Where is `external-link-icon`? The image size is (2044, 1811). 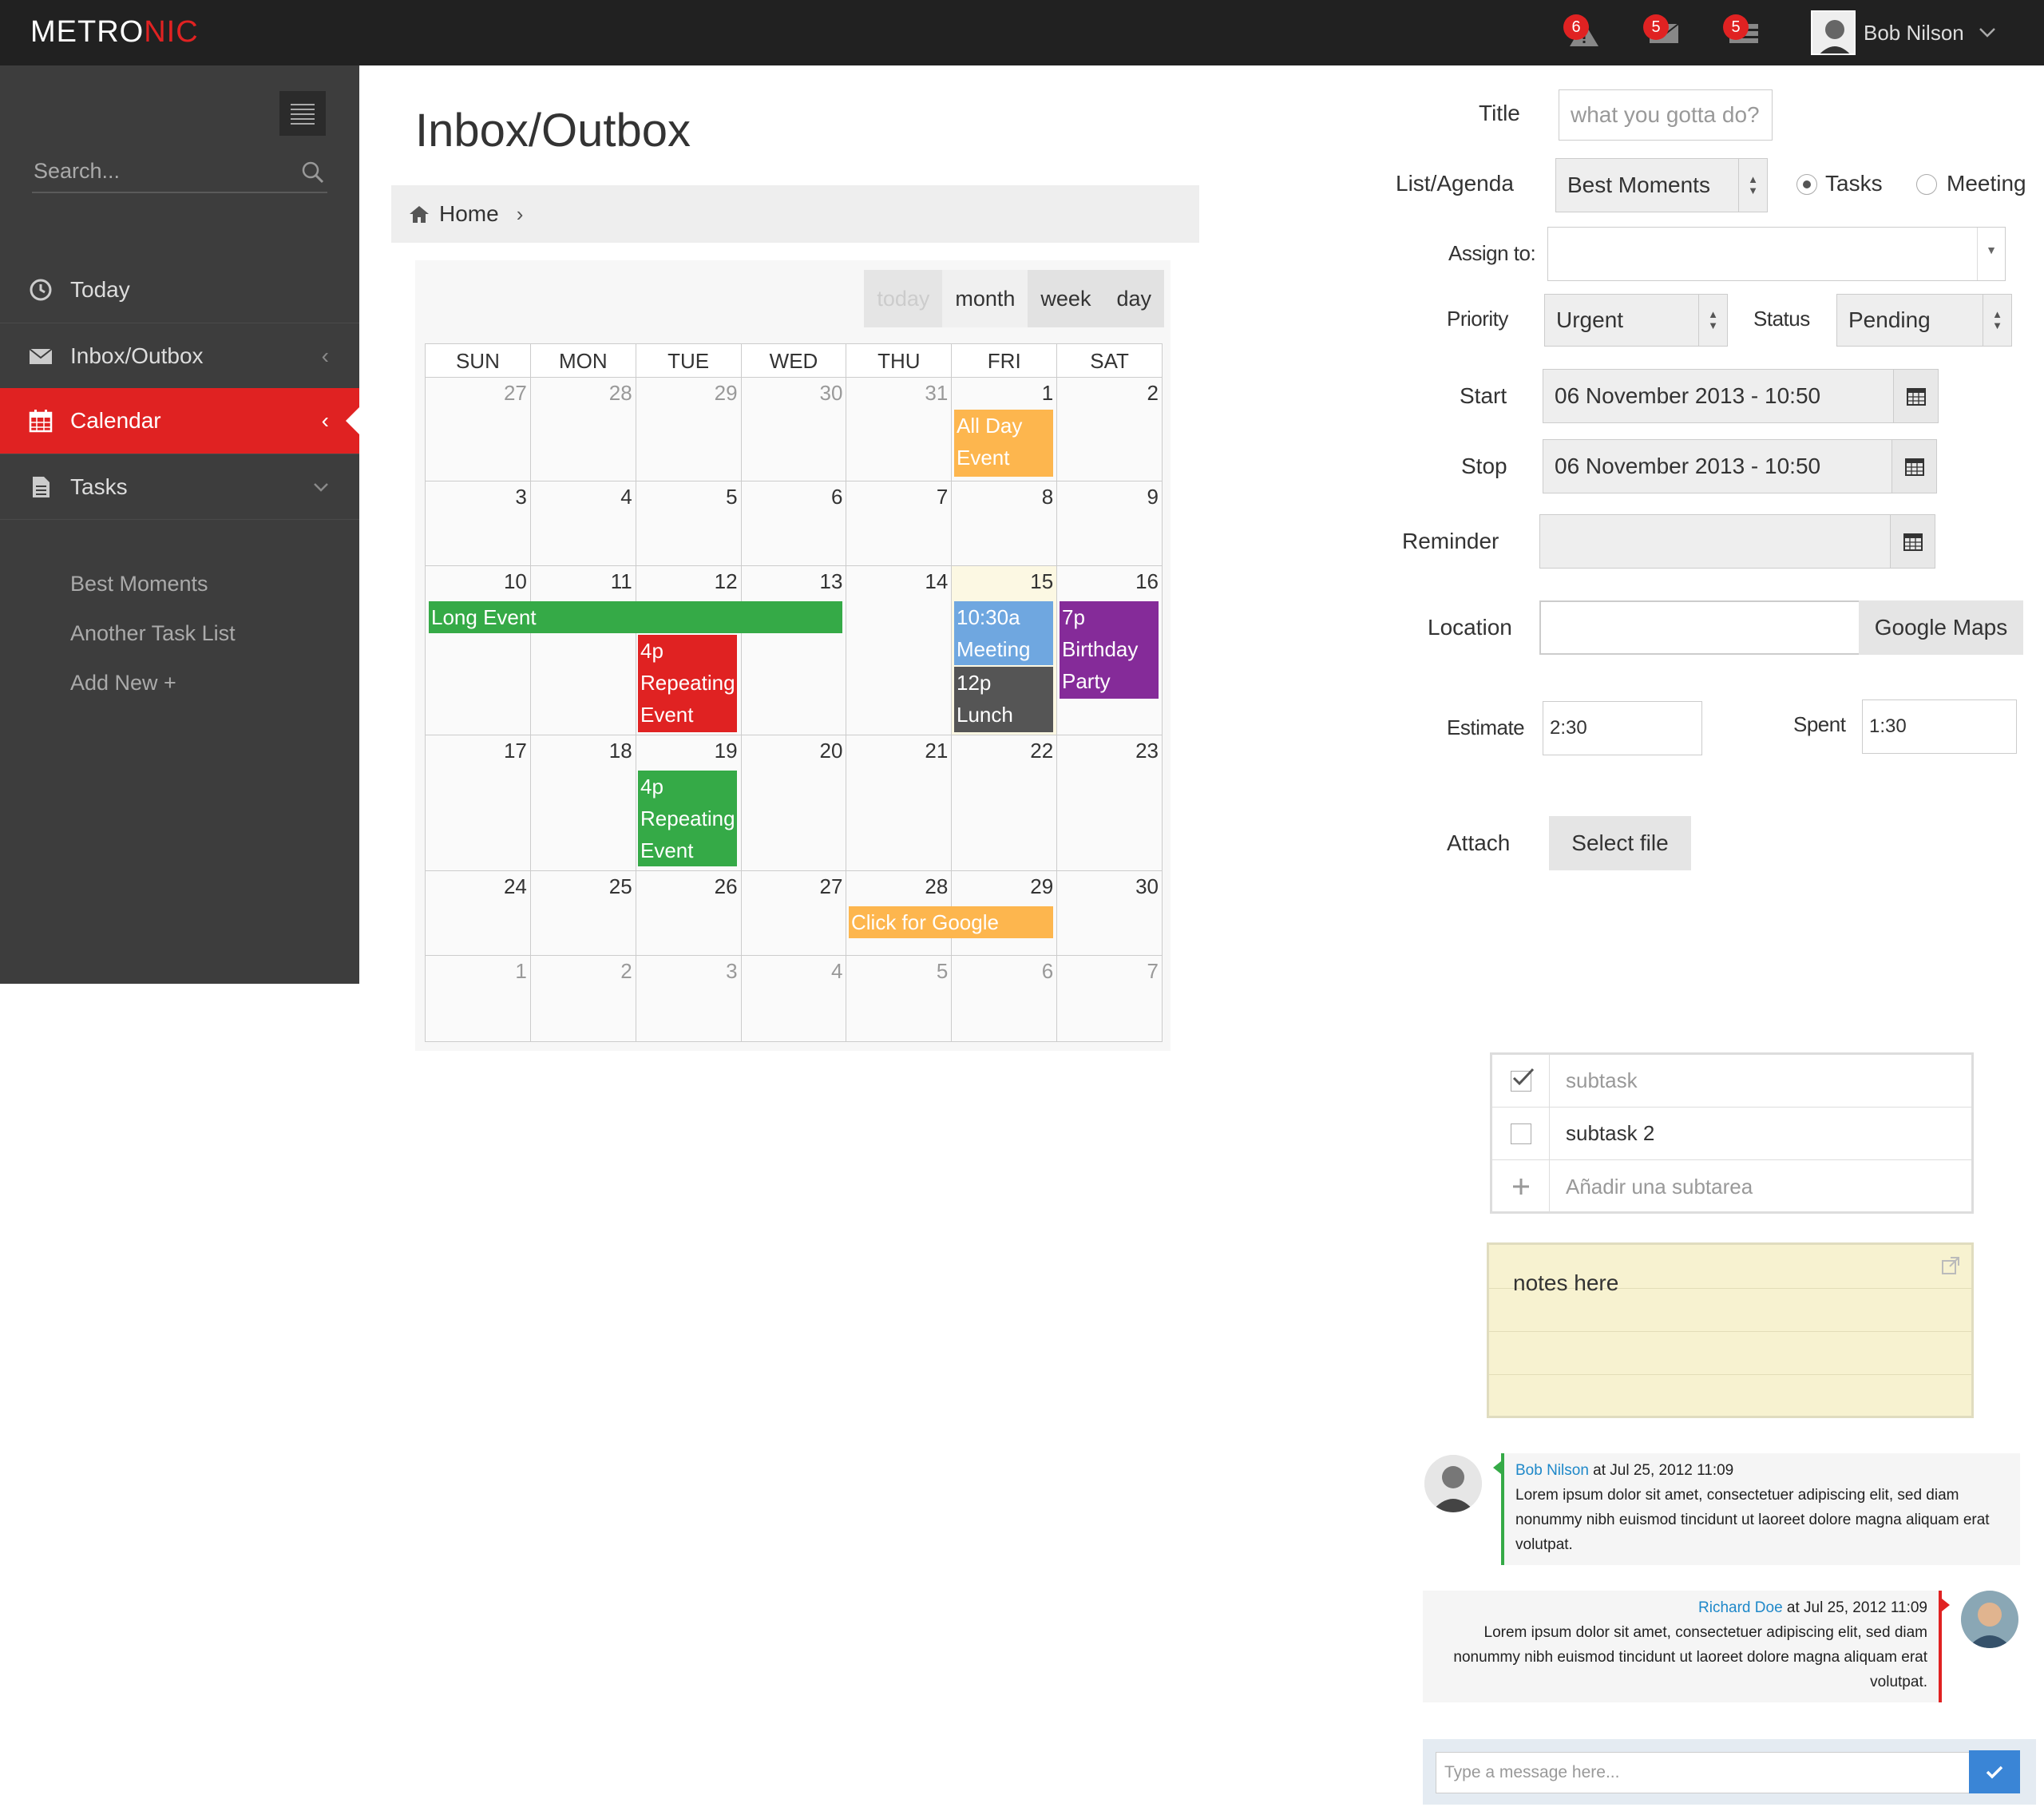 external-link-icon is located at coordinates (1950, 1266).